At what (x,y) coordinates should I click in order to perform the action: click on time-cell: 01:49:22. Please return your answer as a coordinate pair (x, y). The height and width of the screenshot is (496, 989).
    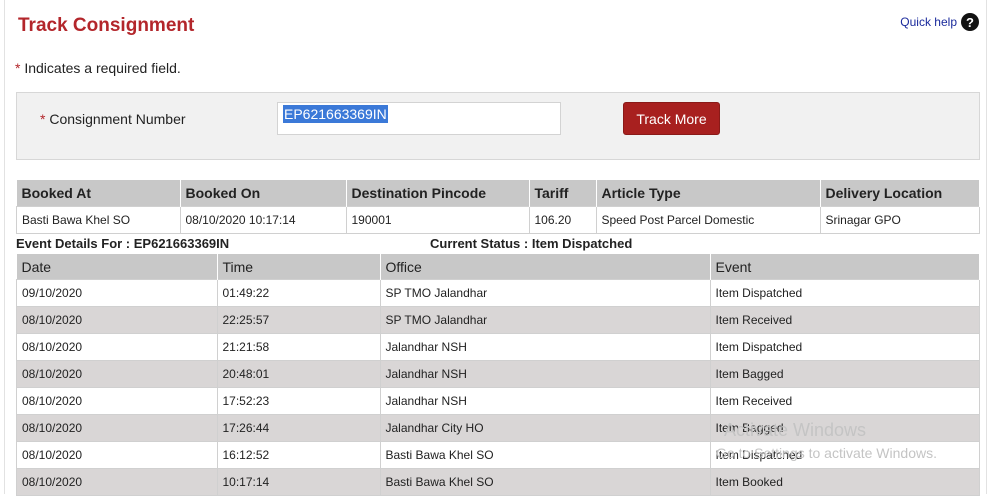
    Looking at the image, I should click on (298, 293).